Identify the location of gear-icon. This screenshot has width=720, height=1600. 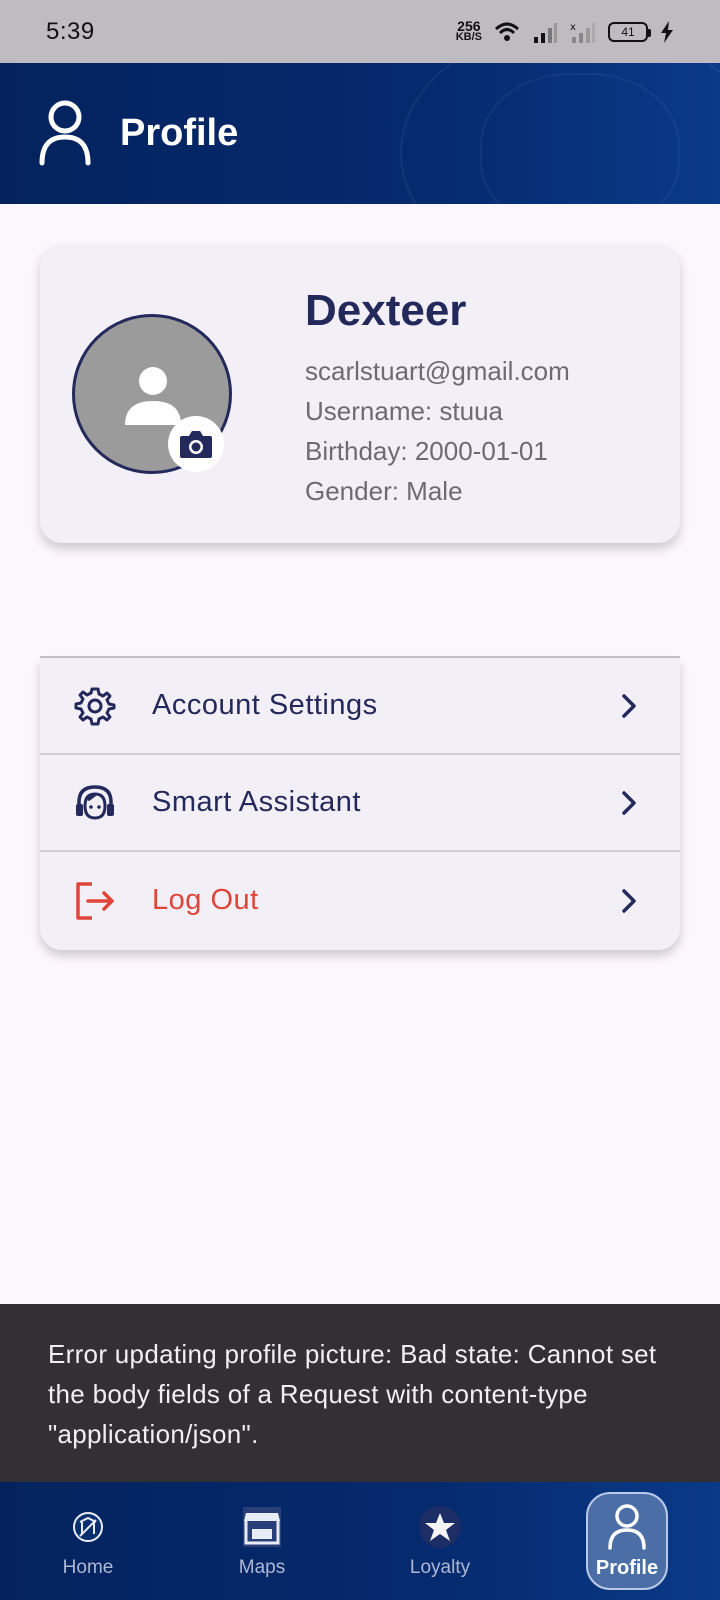
(95, 706).